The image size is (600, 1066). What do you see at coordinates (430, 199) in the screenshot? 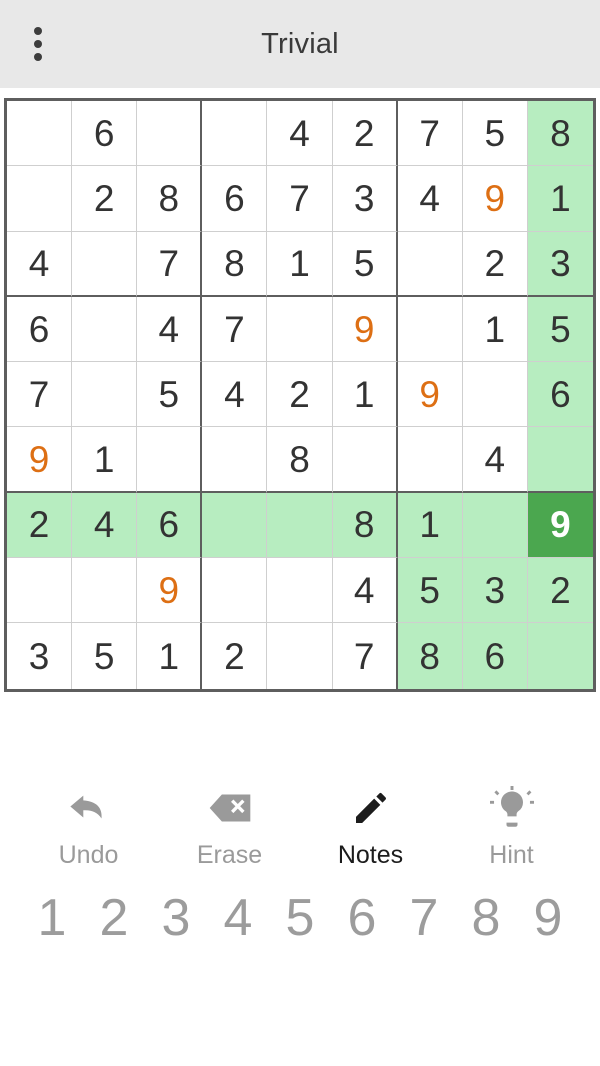
I see `sudoku-cell-r2c7: 4` at bounding box center [430, 199].